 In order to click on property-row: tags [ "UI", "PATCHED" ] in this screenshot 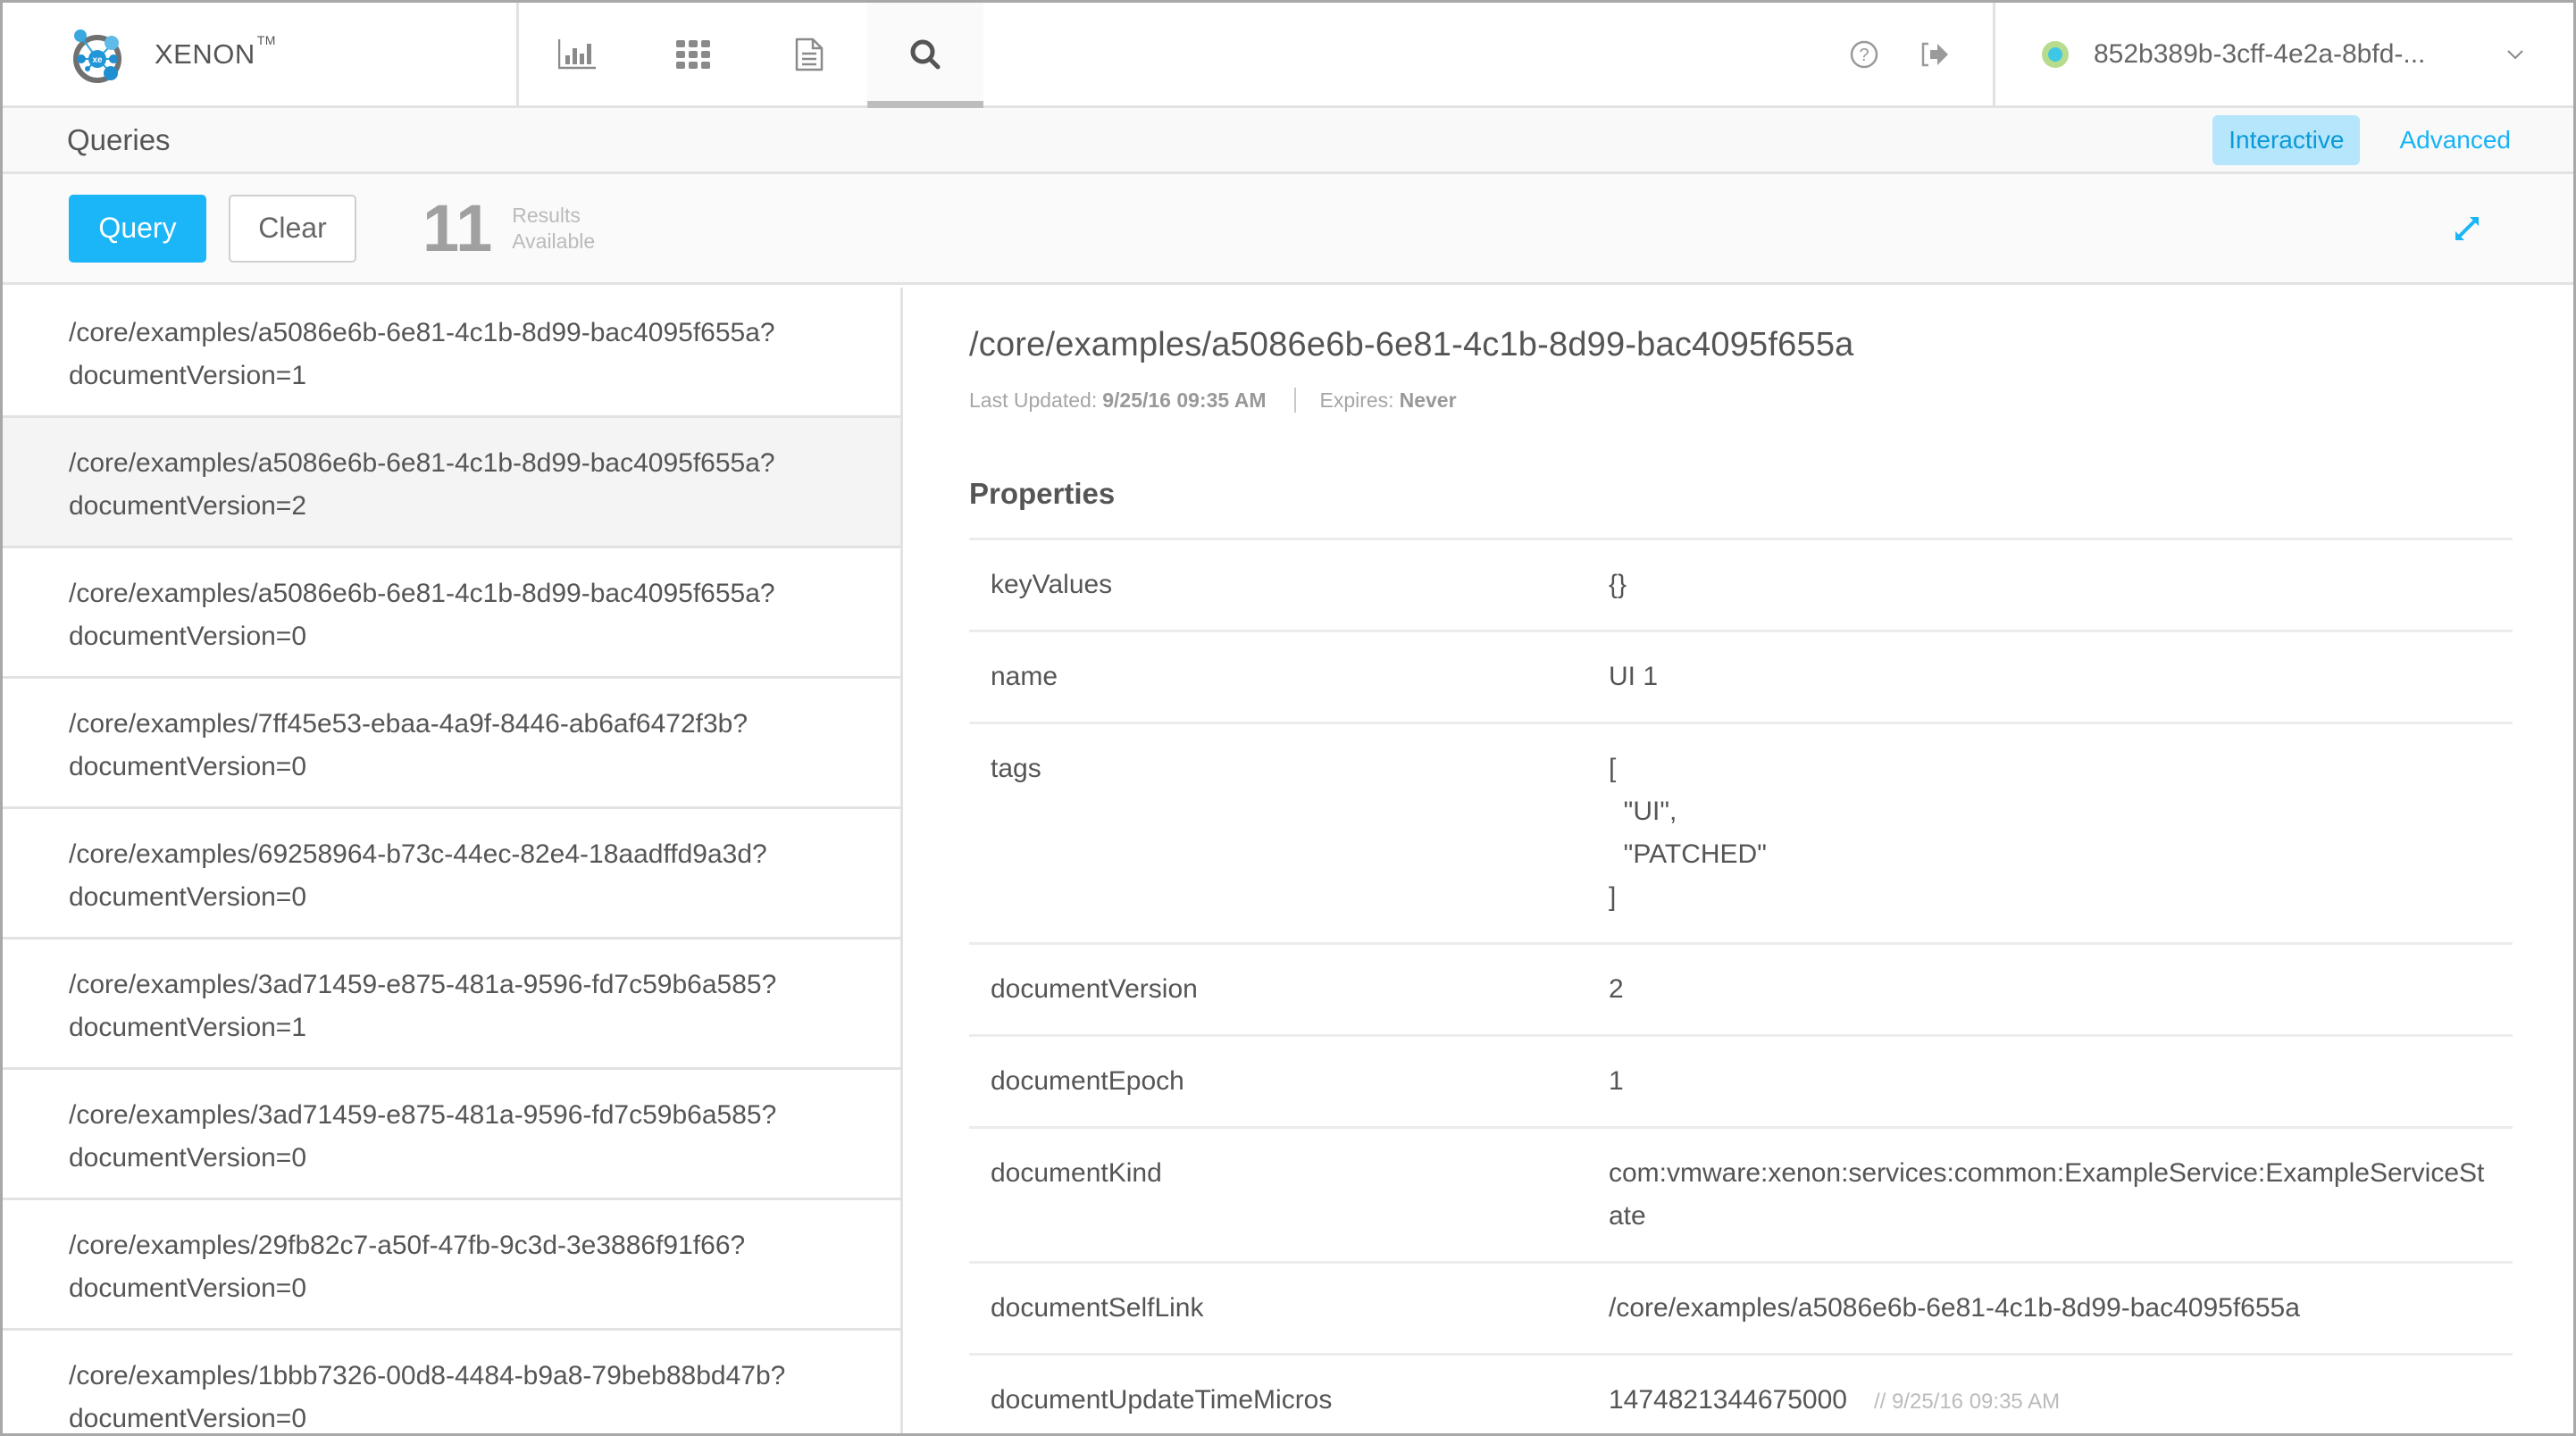, I will do `click(1741, 834)`.